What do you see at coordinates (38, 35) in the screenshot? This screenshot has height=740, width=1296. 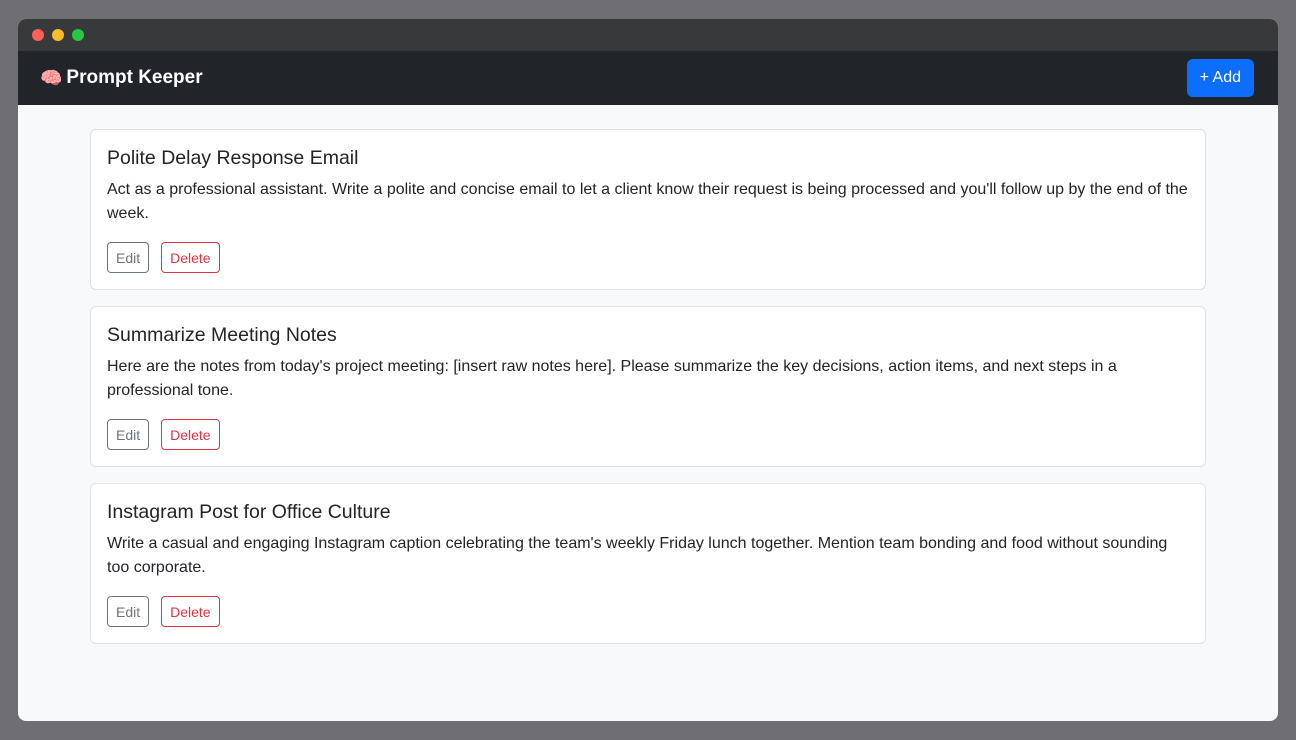 I see `close-window-button` at bounding box center [38, 35].